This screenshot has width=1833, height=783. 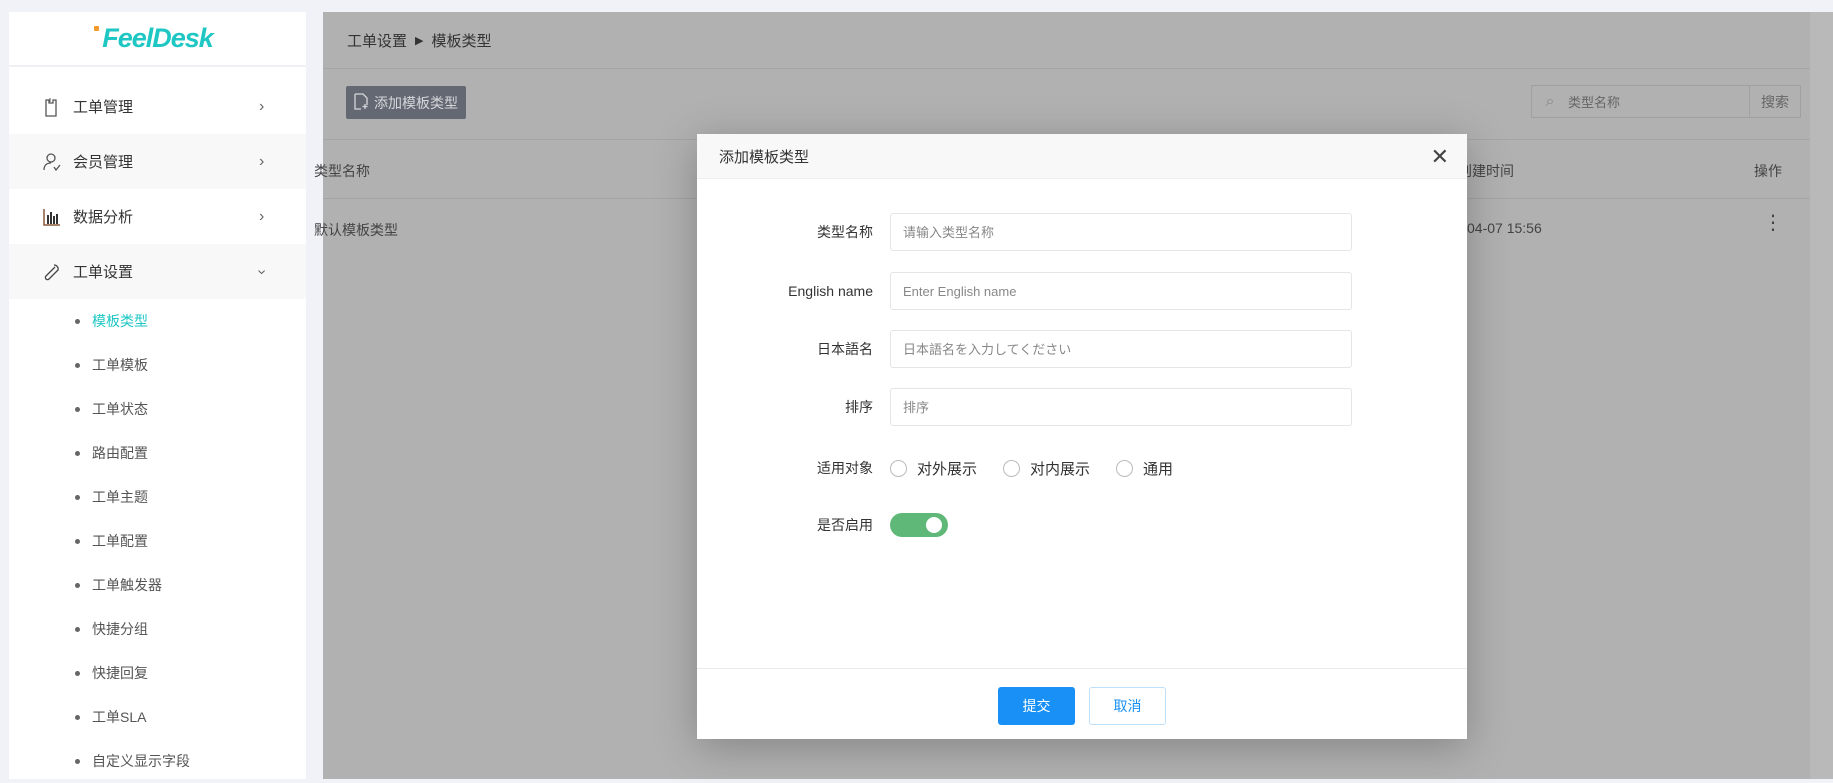 I want to click on close-icon: ✕, so click(x=1440, y=157).